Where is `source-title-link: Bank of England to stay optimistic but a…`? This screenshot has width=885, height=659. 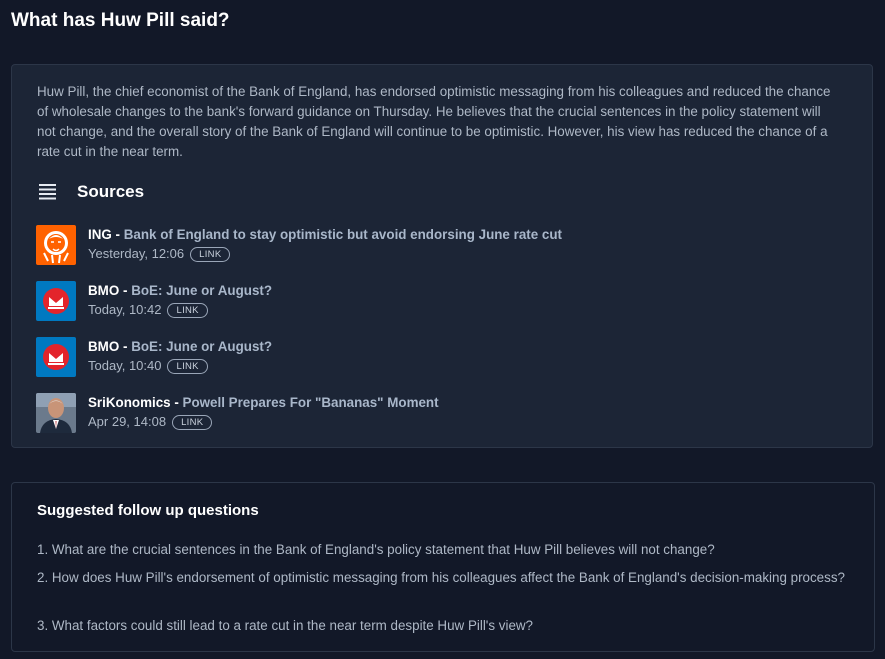 source-title-link: Bank of England to stay optimistic but a… is located at coordinates (343, 234).